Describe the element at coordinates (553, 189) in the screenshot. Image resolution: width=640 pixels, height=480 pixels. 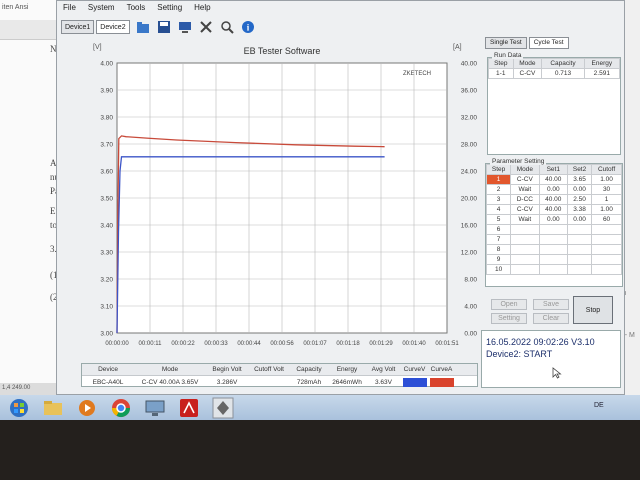
I see `parameter-row: 2 Wait 0.00 0.00 30` at that location.